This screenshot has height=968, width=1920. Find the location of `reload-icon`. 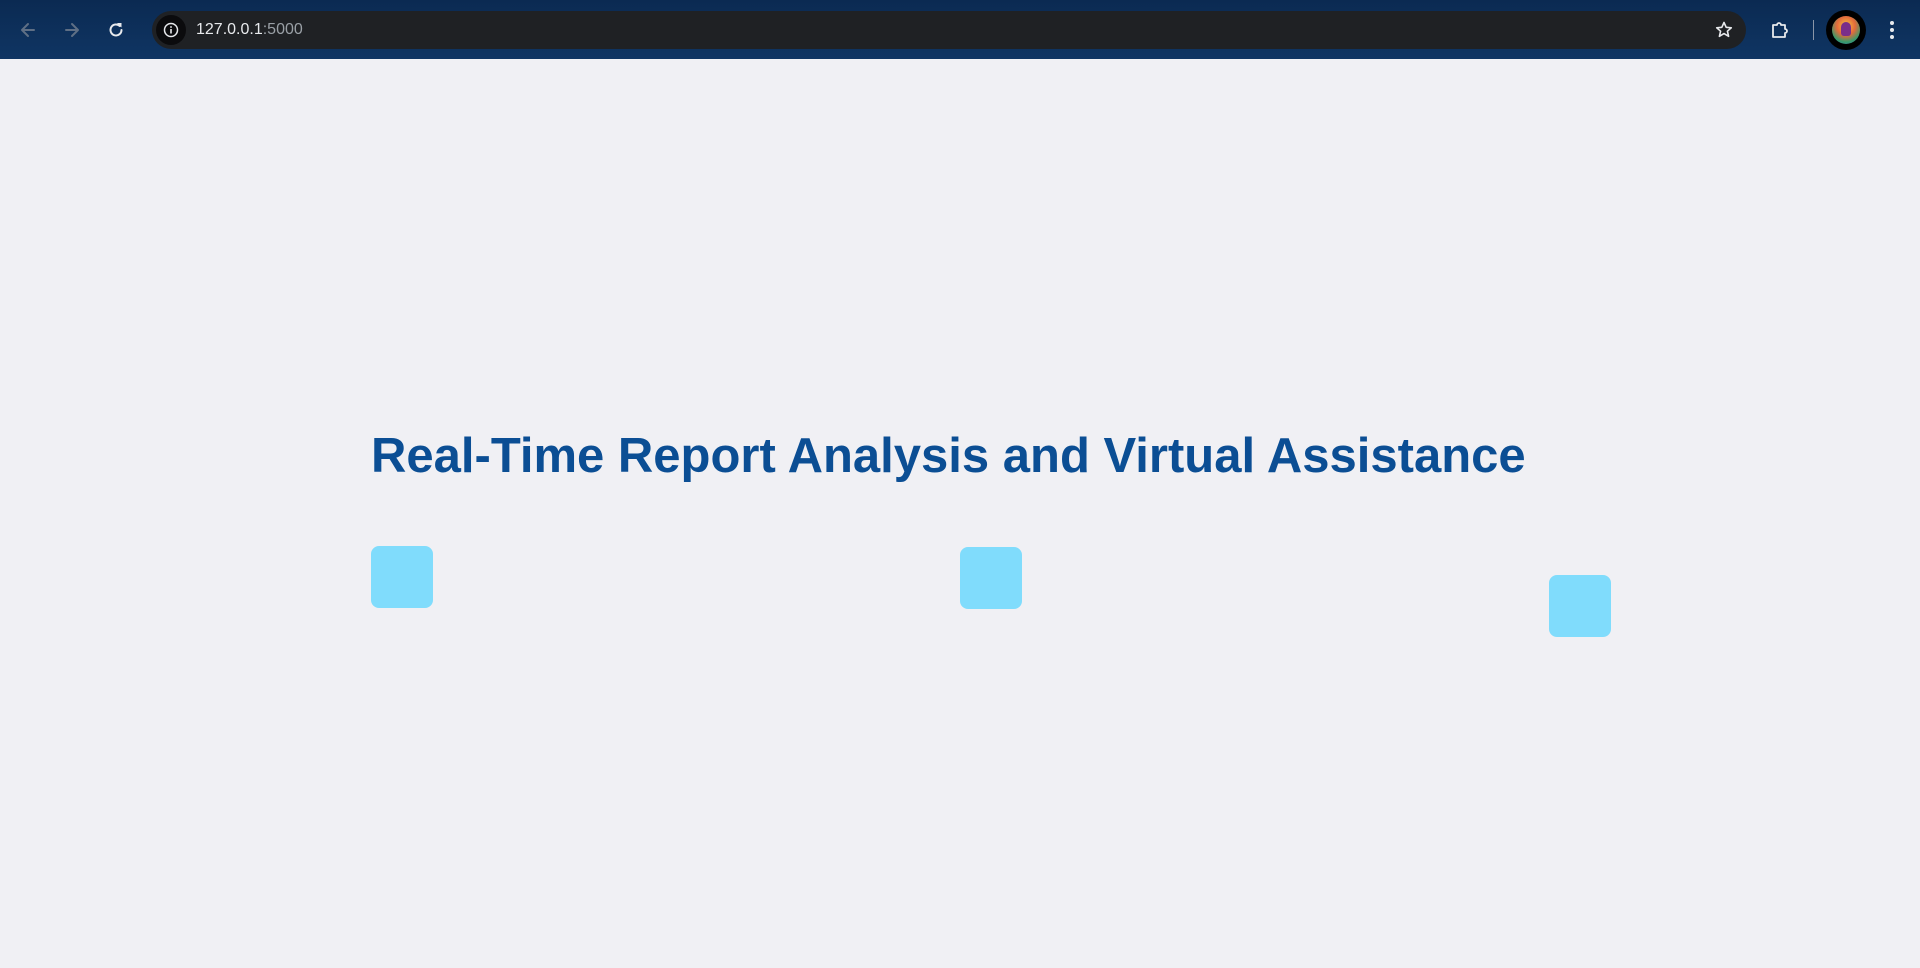

reload-icon is located at coordinates (116, 30).